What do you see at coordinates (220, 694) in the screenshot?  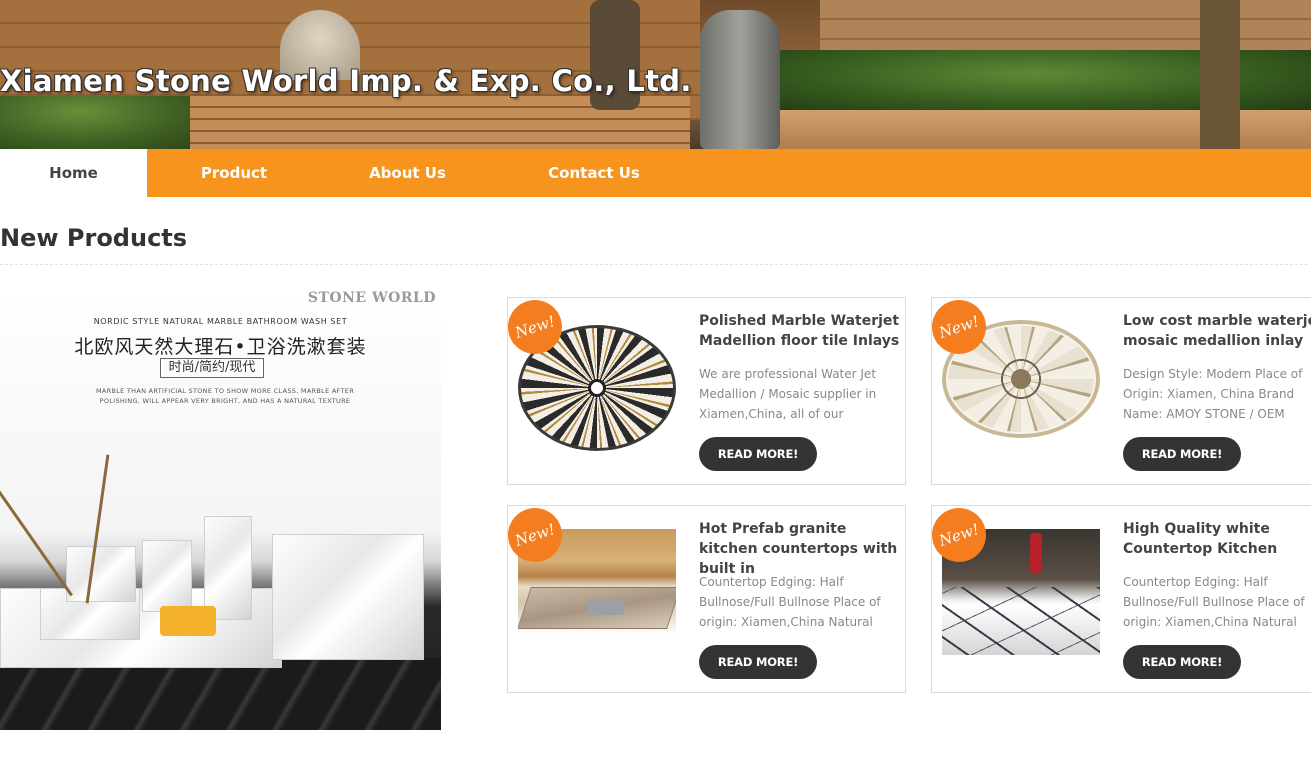 I see `marble-floor` at bounding box center [220, 694].